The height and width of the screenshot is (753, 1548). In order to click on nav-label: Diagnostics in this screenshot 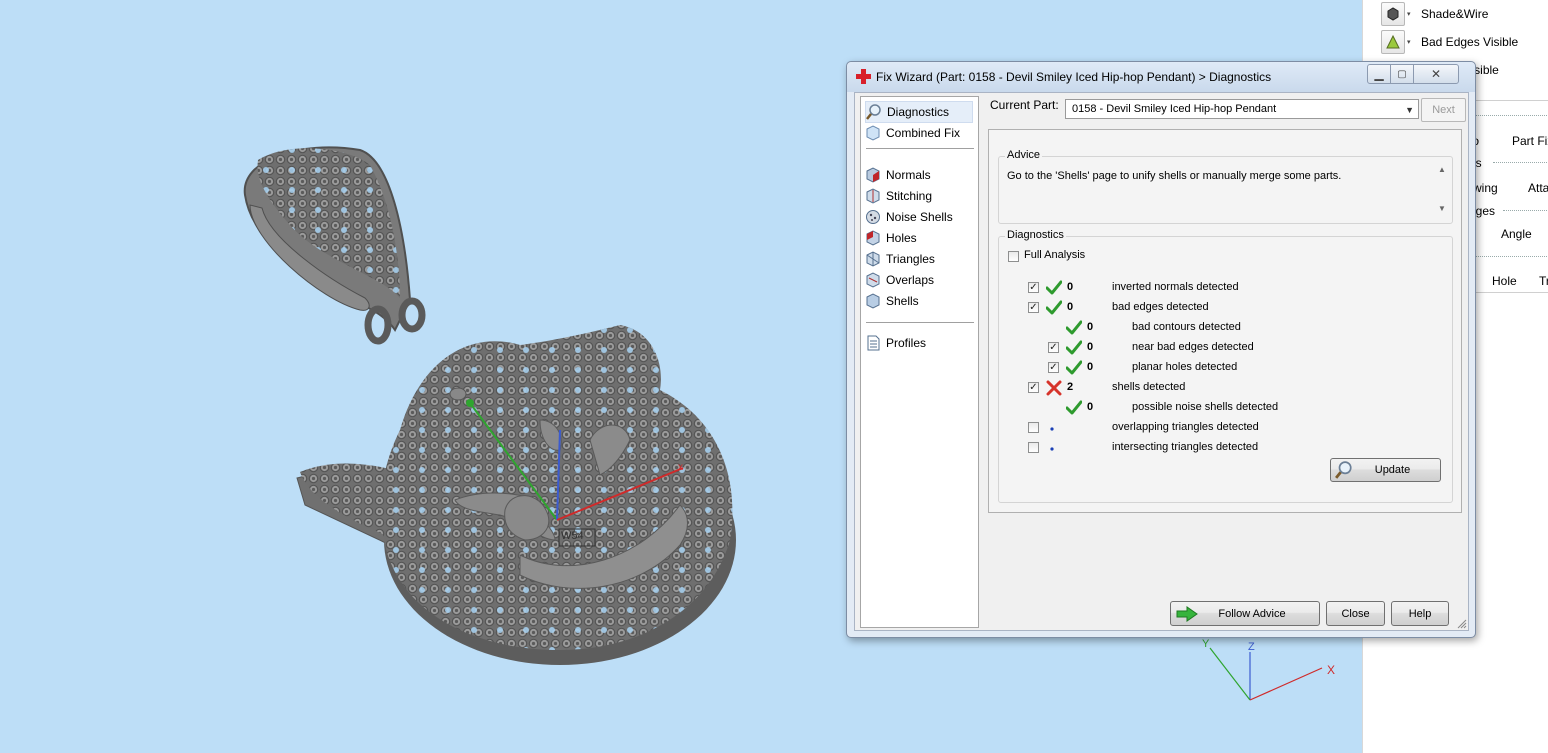, I will do `click(918, 112)`.